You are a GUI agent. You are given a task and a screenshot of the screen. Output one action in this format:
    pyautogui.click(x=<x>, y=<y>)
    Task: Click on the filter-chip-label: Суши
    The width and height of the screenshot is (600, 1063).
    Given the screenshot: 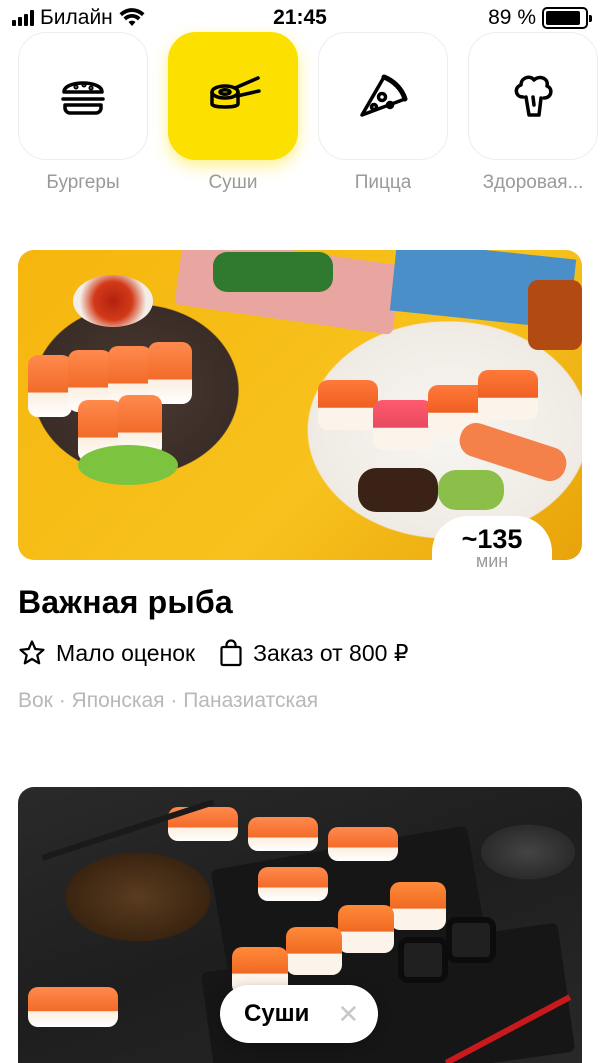 What is the action you would take?
    pyautogui.click(x=277, y=1013)
    